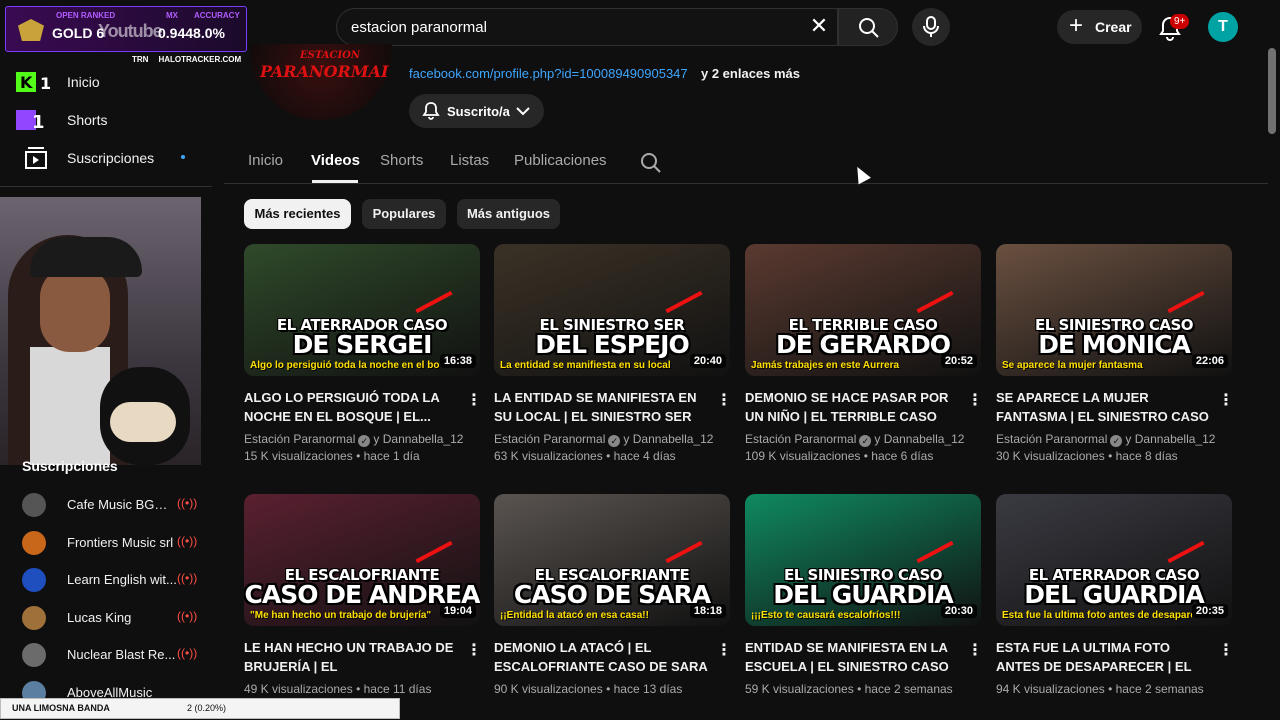  I want to click on search-button, so click(868, 27).